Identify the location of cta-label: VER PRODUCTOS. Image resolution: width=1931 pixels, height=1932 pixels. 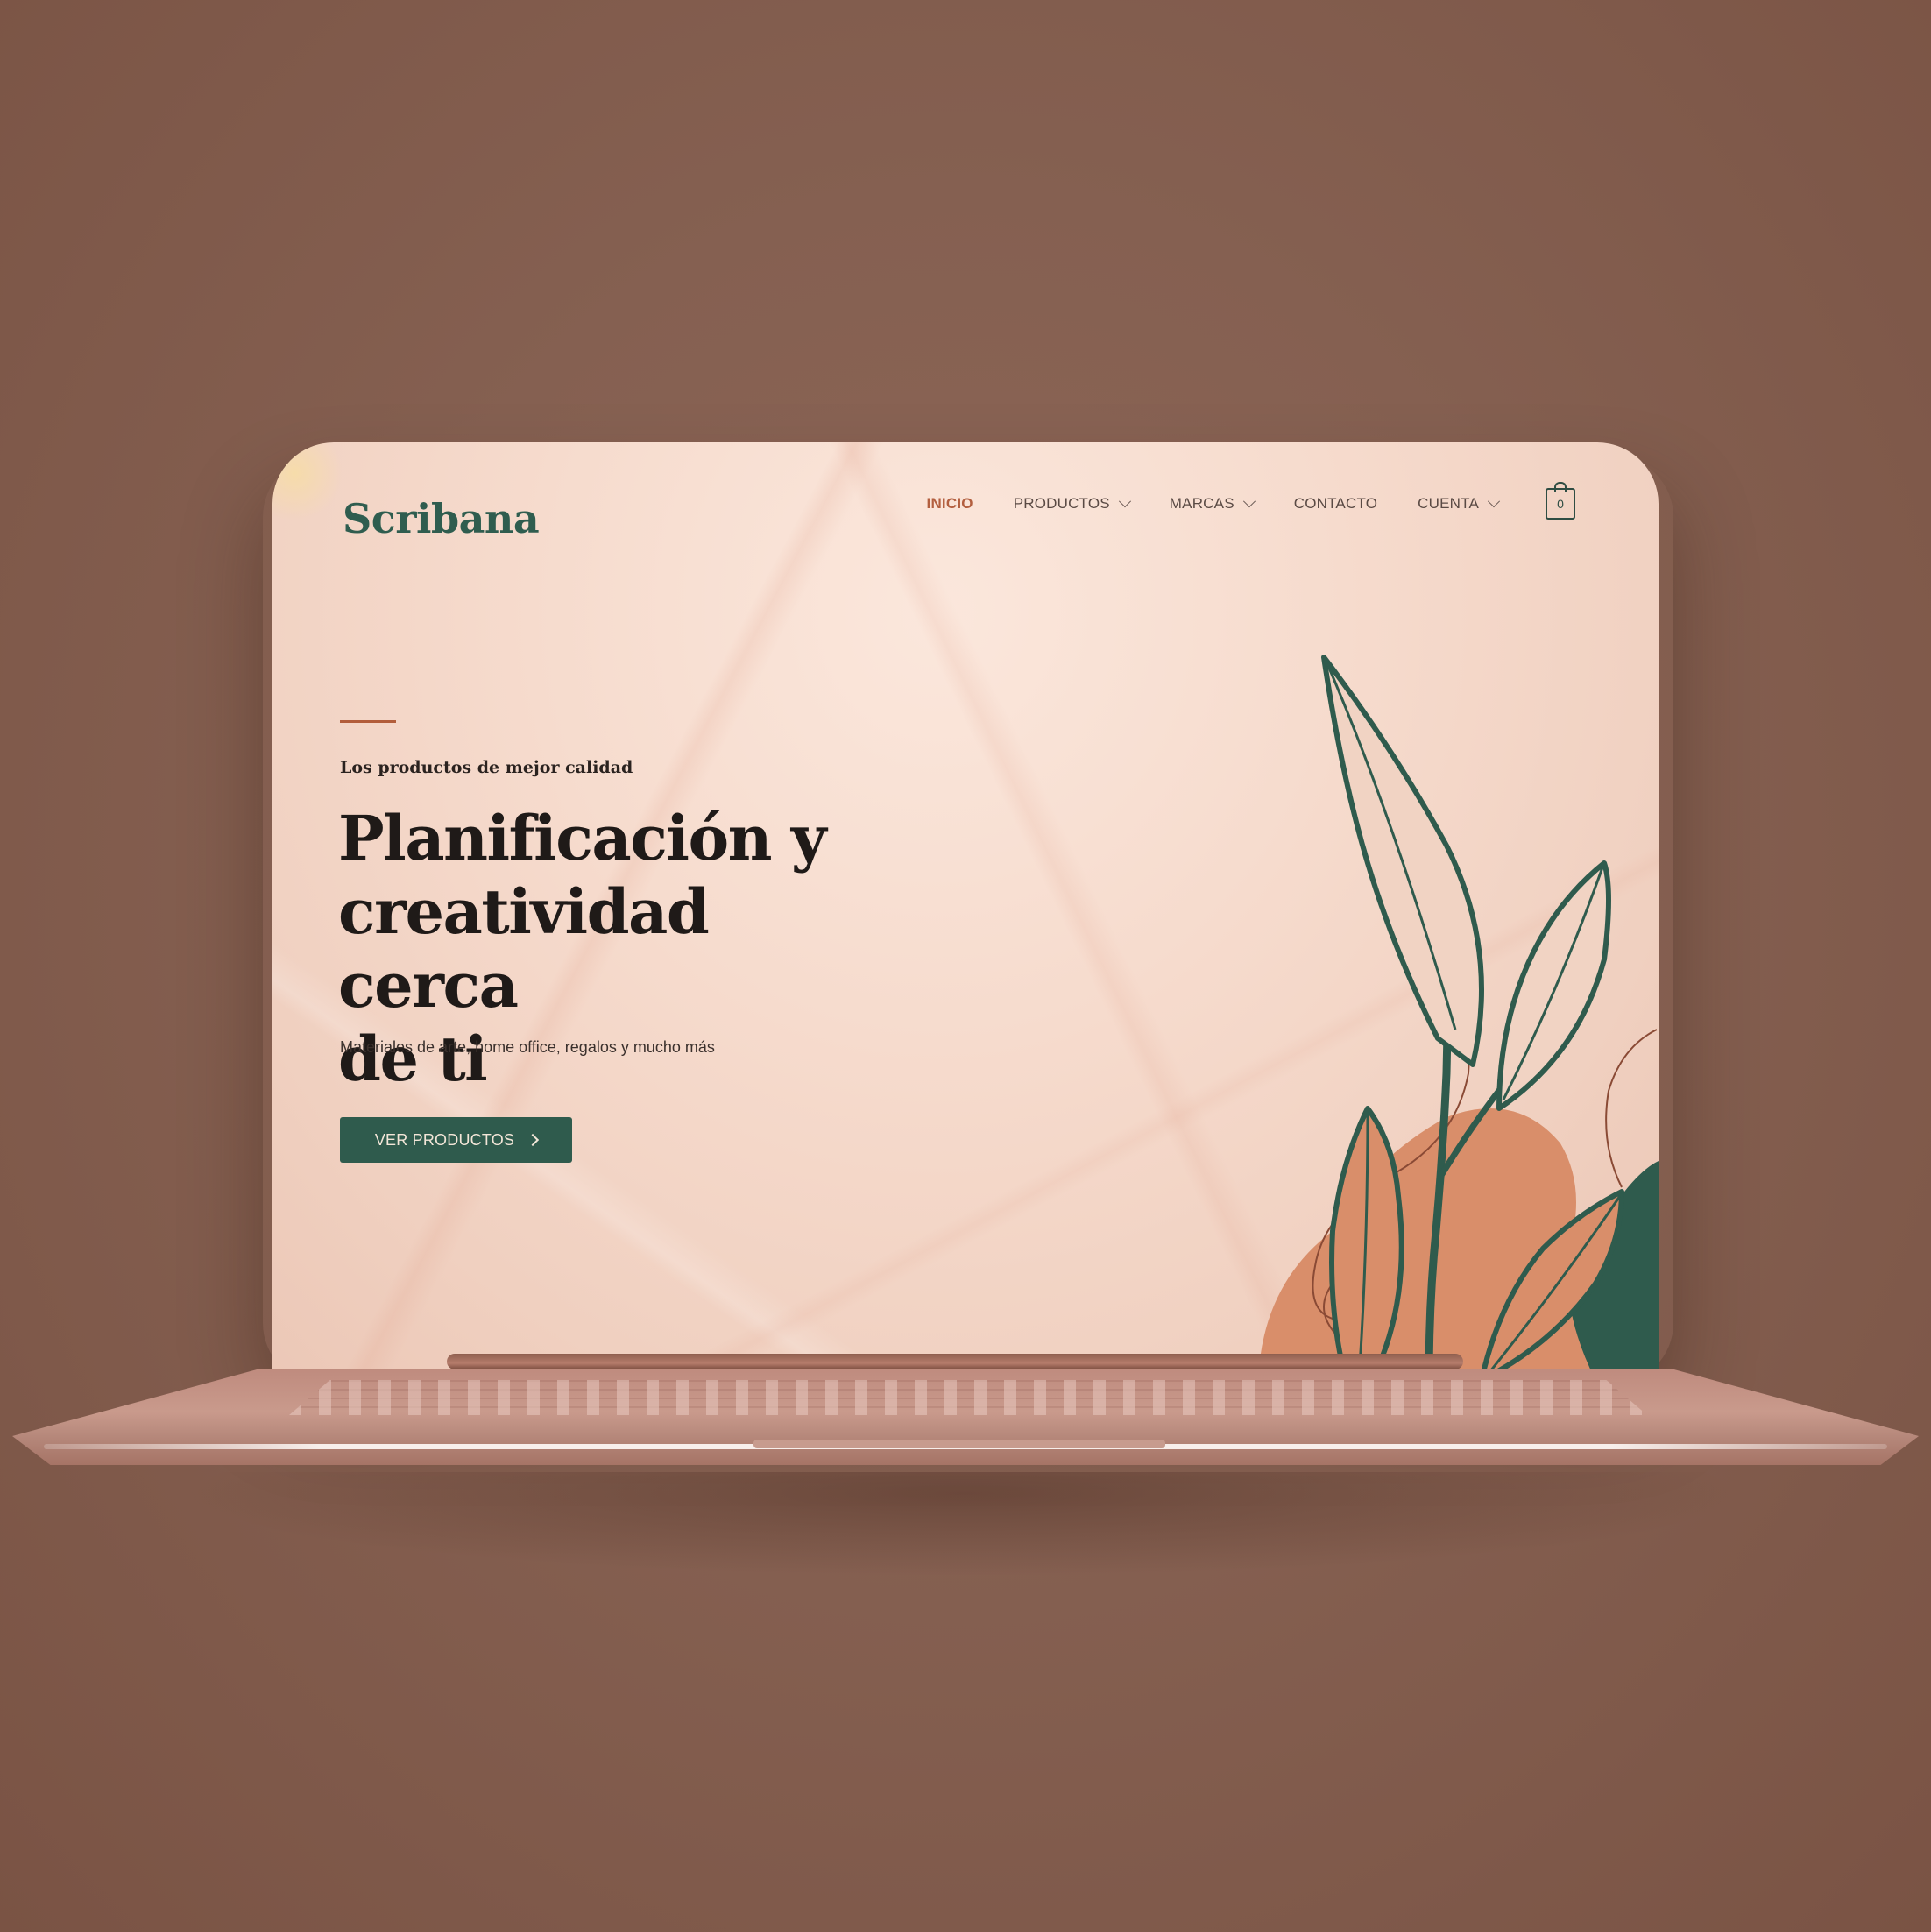
(444, 1139).